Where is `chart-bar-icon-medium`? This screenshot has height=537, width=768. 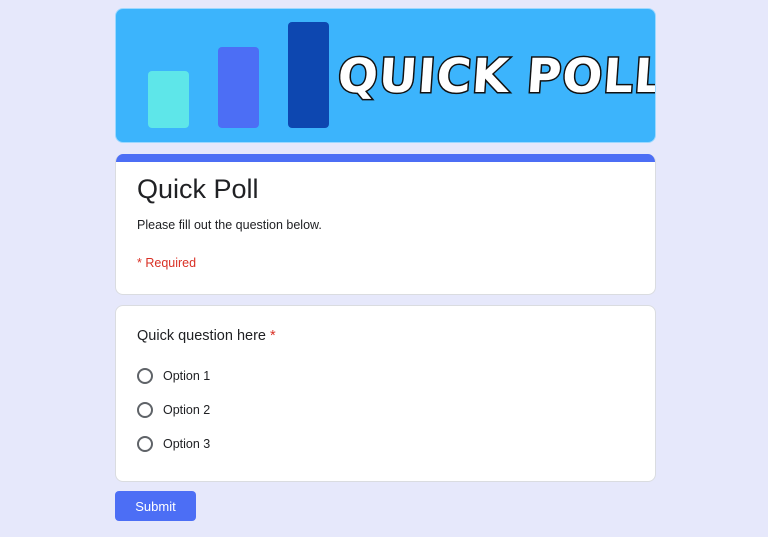
chart-bar-icon-medium is located at coordinates (238, 87).